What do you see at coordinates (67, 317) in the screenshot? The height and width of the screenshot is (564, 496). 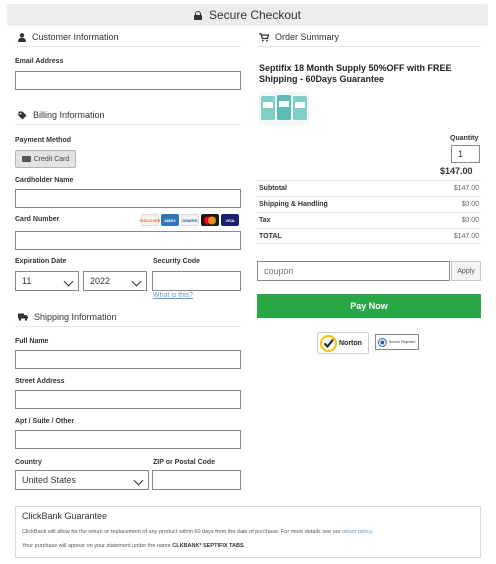 I see `shipping-info-heading: Shipping Information` at bounding box center [67, 317].